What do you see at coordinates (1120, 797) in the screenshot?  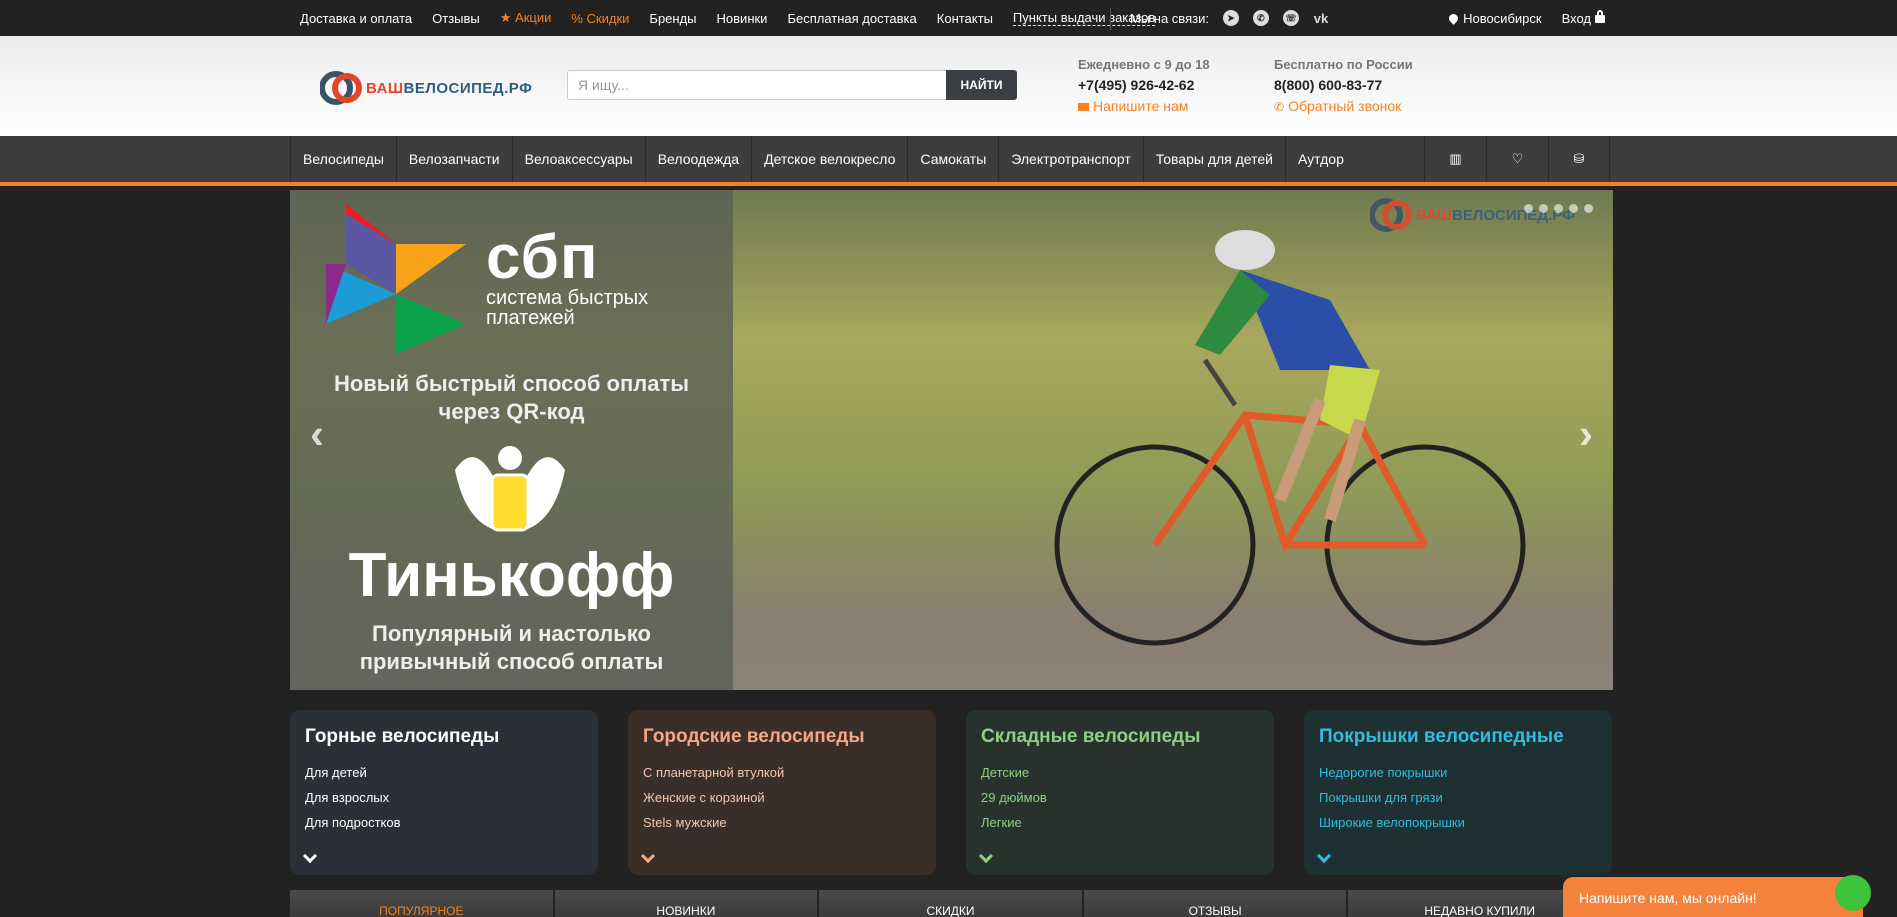 I see `category-link: 29 дюймов` at bounding box center [1120, 797].